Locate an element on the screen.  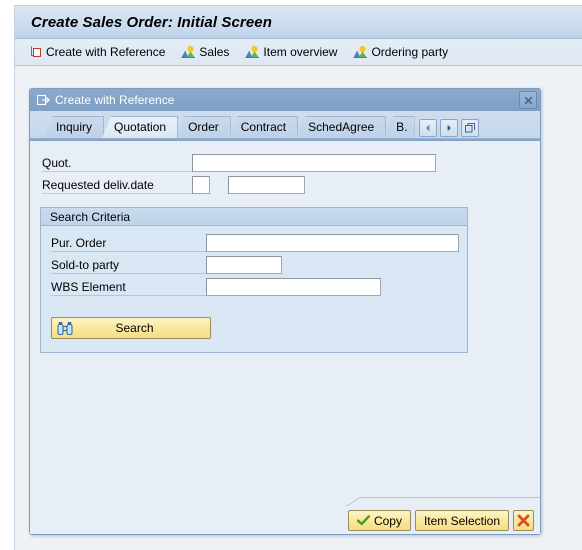
binoculars-icon is located at coordinates (65, 328).